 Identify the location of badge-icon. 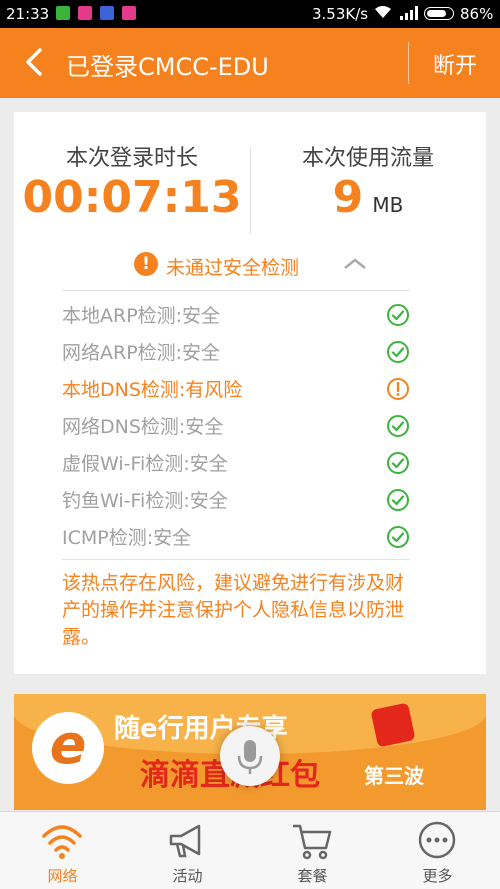
(393, 725).